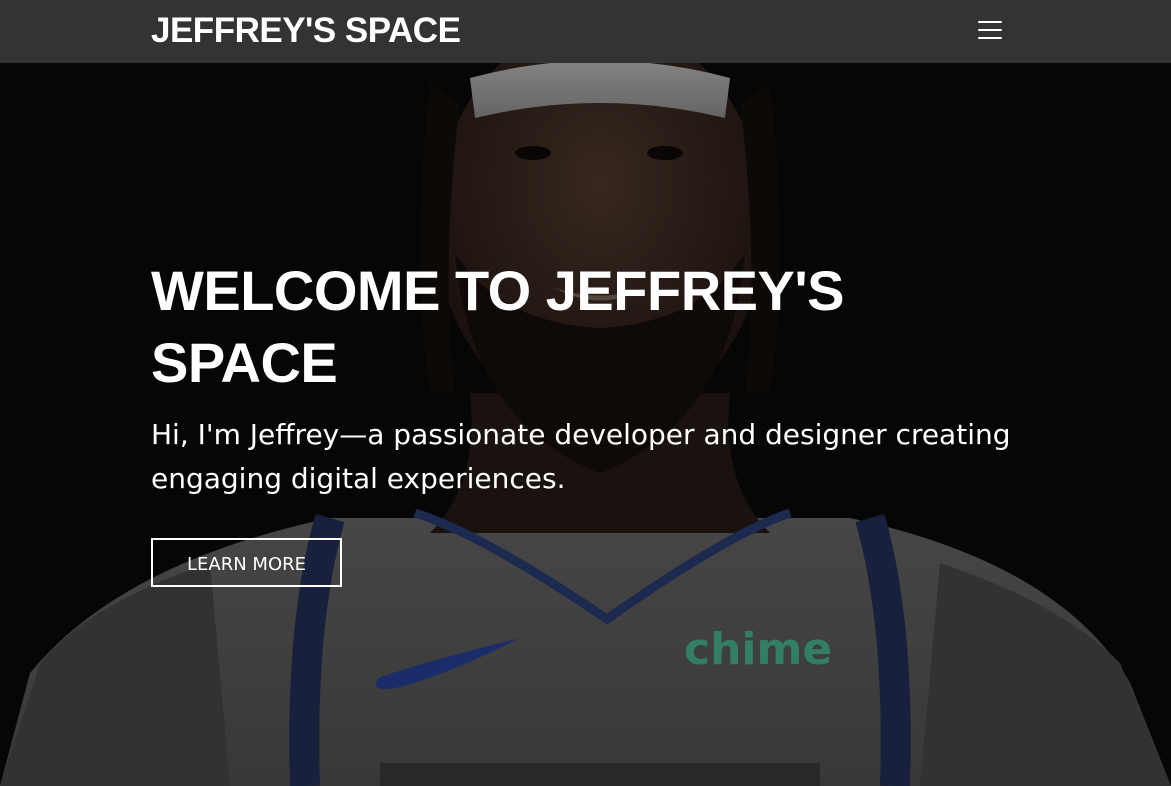  I want to click on brand-logo-link: JEFFREY'S SPACE, so click(306, 31).